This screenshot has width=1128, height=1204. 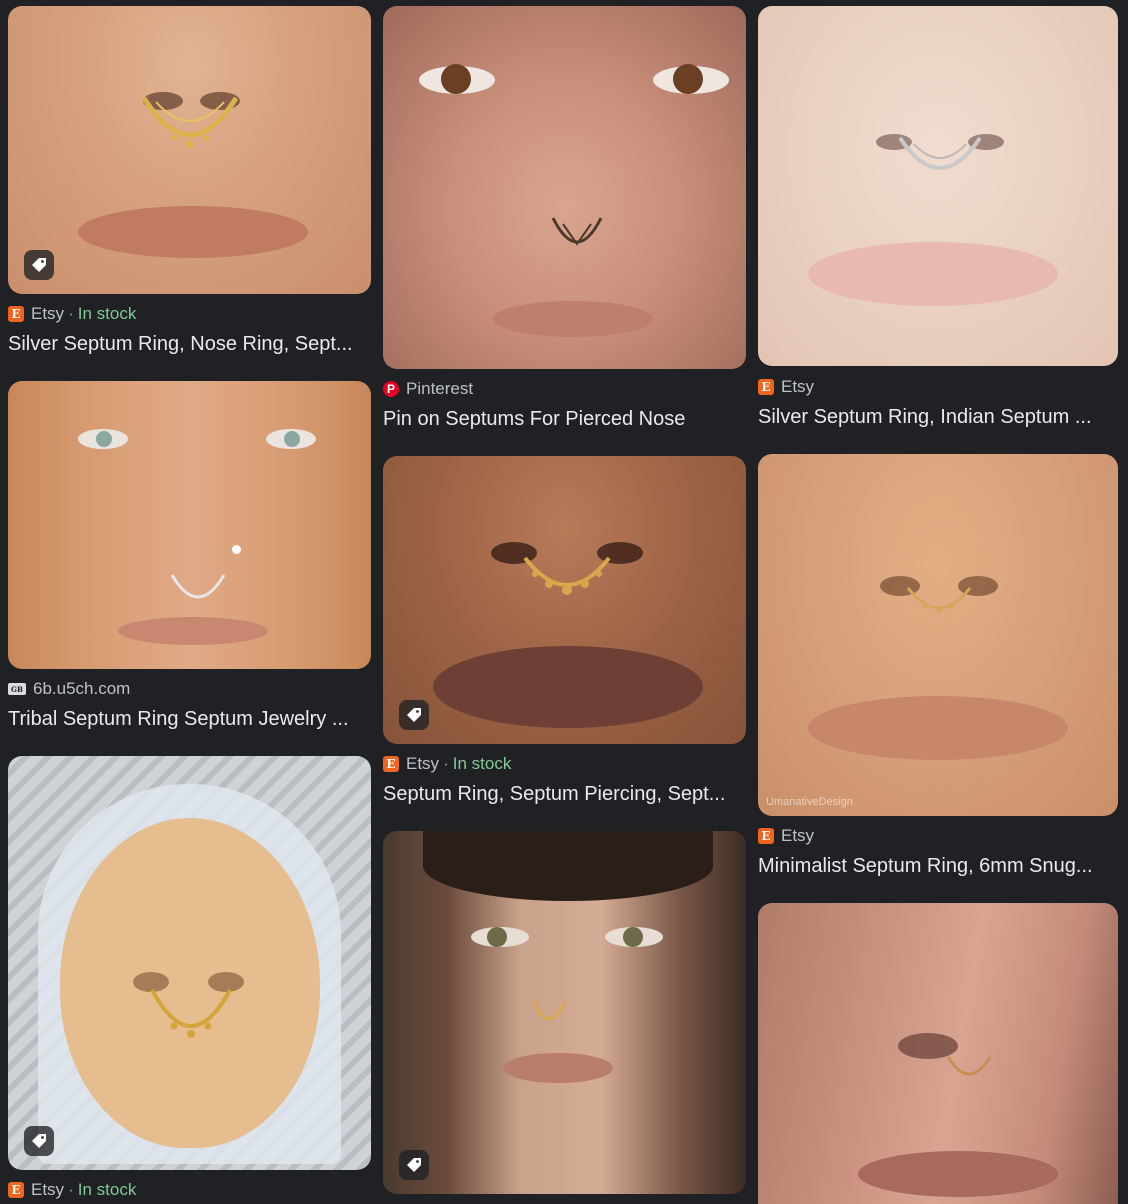 What do you see at coordinates (82, 688) in the screenshot?
I see `source-name: 6b.u5ch.com` at bounding box center [82, 688].